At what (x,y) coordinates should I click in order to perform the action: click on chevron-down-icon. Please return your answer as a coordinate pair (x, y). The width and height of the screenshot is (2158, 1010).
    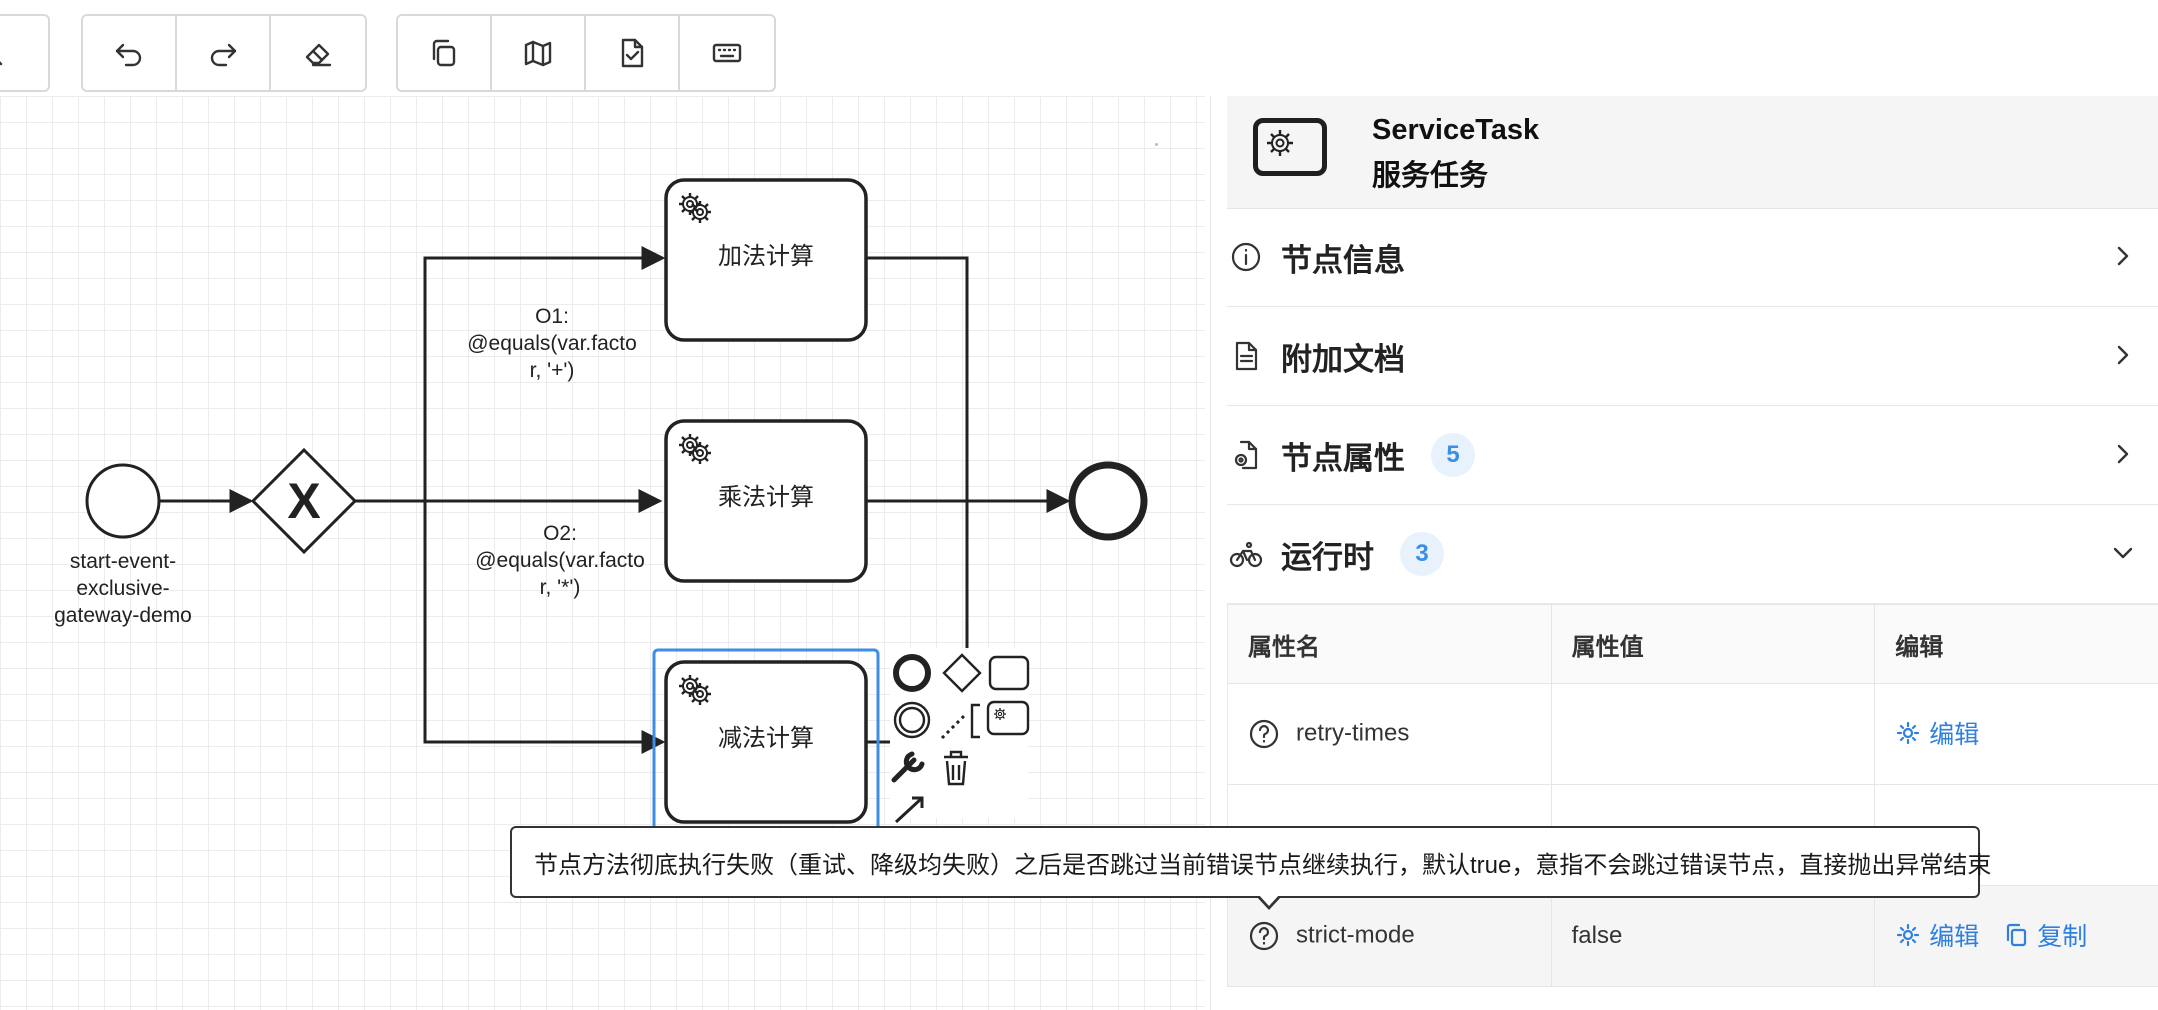
    Looking at the image, I should click on (2123, 553).